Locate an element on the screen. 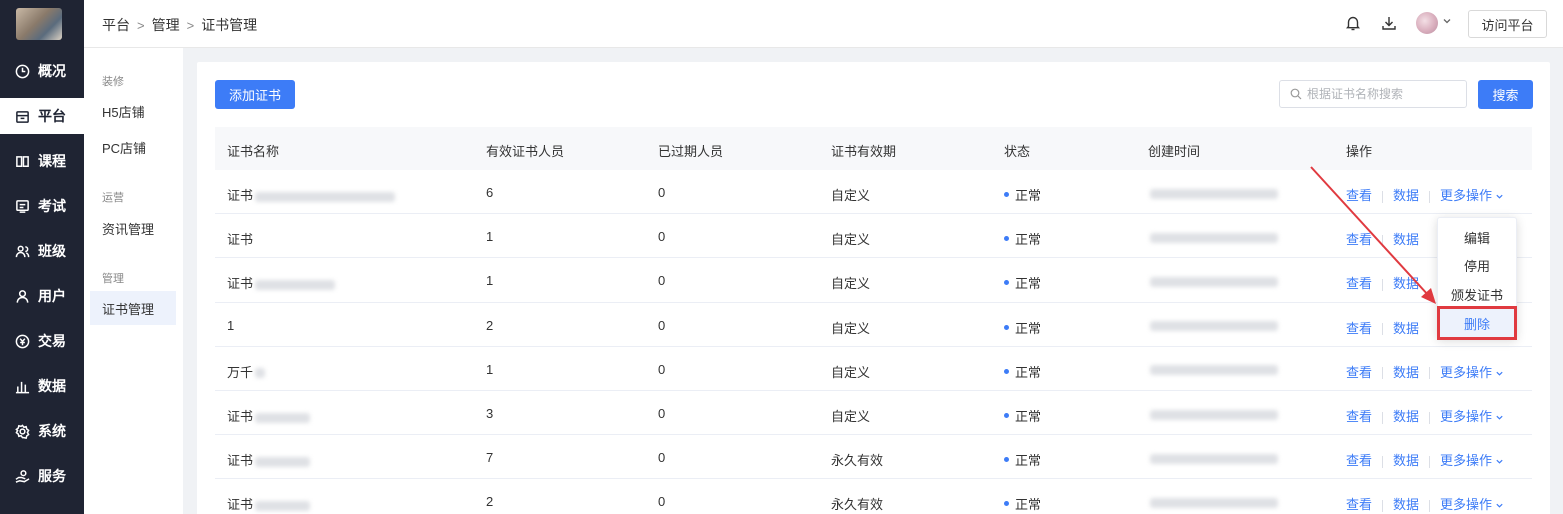 This screenshot has height=514, width=1563. nav-item-service: 服务 is located at coordinates (42, 476).